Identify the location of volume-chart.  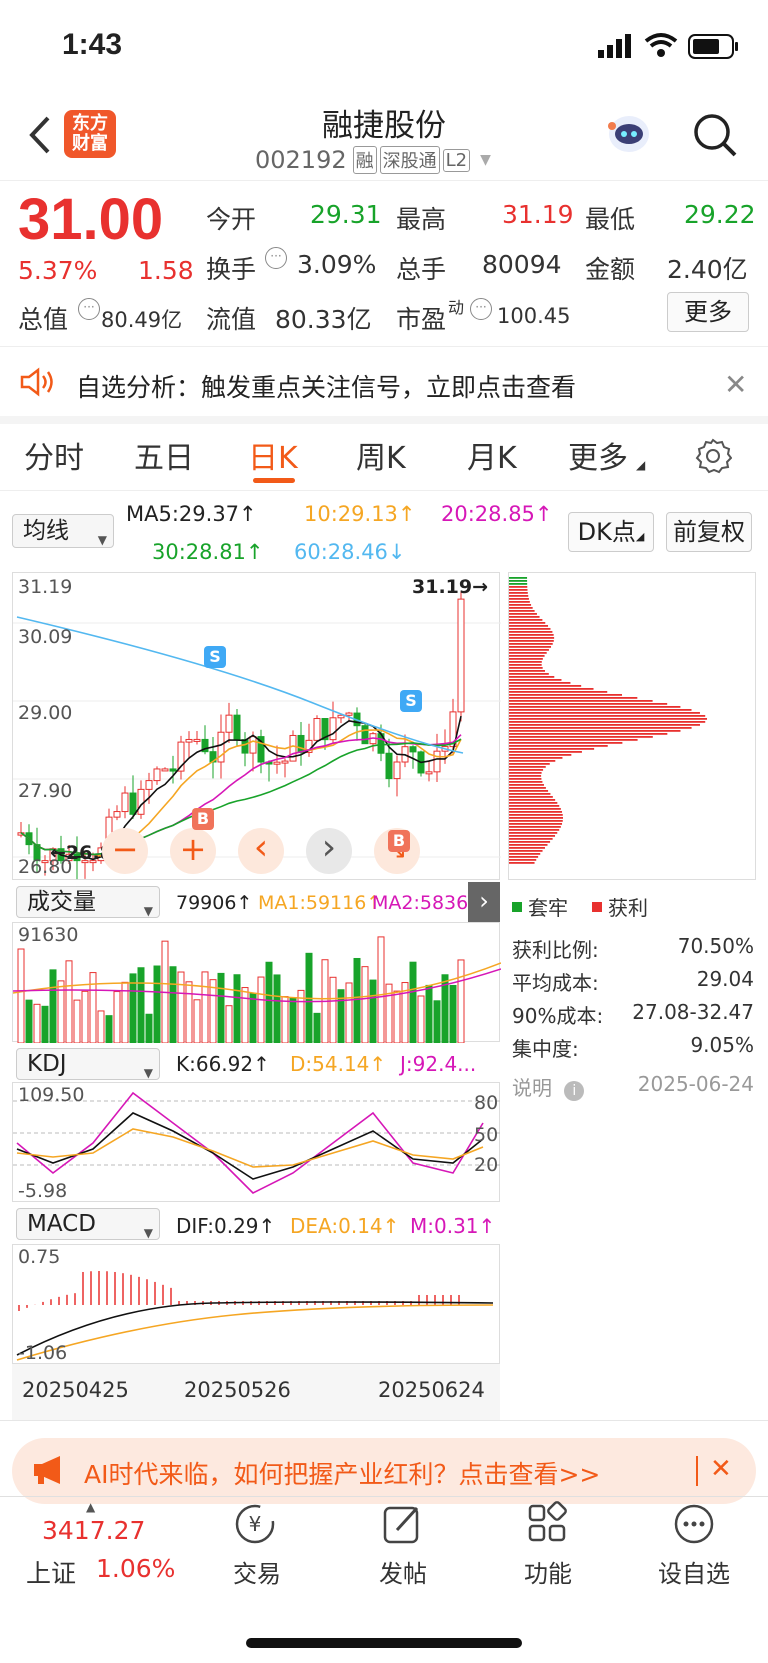
(257, 983).